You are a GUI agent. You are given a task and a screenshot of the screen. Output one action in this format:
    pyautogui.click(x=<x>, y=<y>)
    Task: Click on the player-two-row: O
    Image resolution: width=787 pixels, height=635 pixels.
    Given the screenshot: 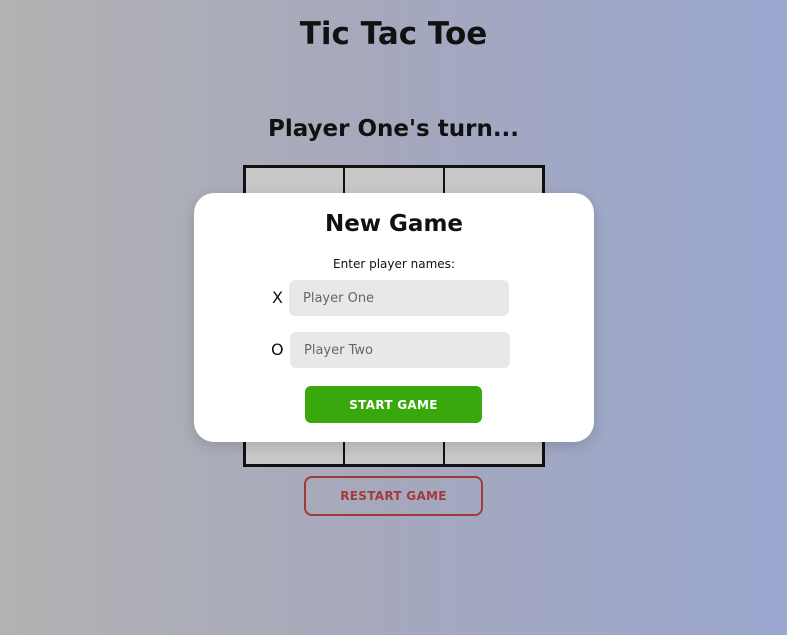 What is the action you would take?
    pyautogui.click(x=394, y=350)
    